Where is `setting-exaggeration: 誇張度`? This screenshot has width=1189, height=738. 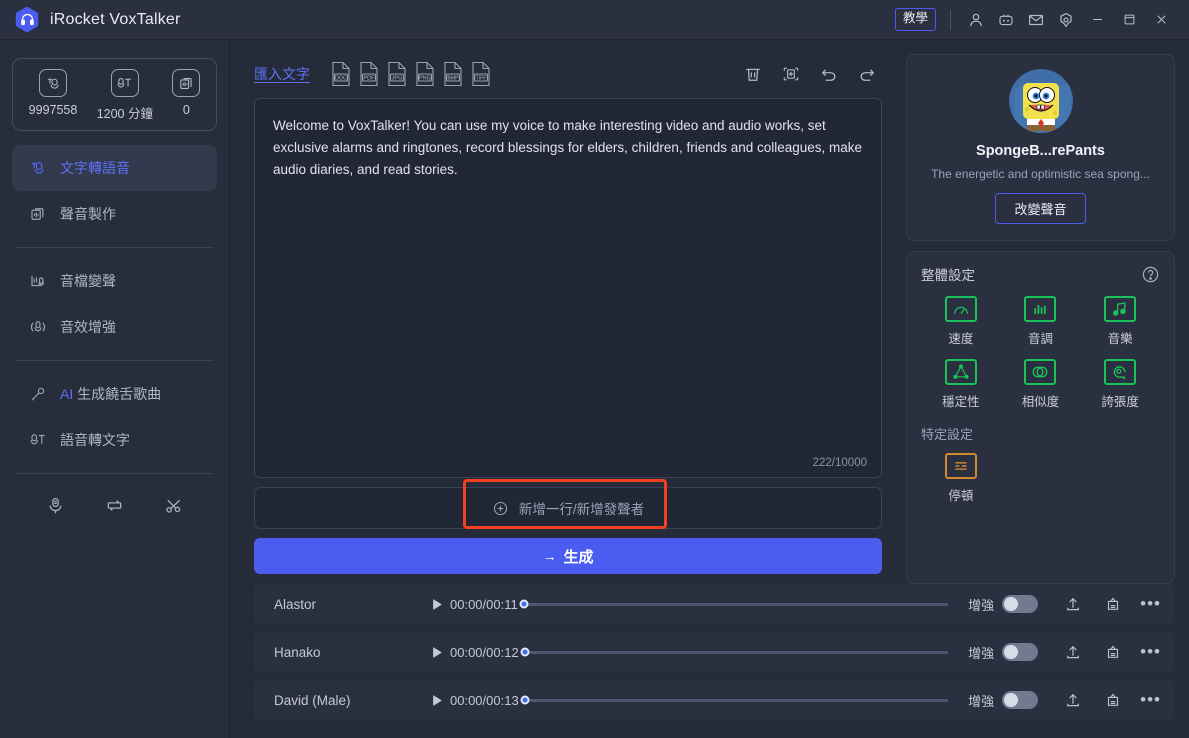 setting-exaggeration: 誇張度 is located at coordinates (1120, 384).